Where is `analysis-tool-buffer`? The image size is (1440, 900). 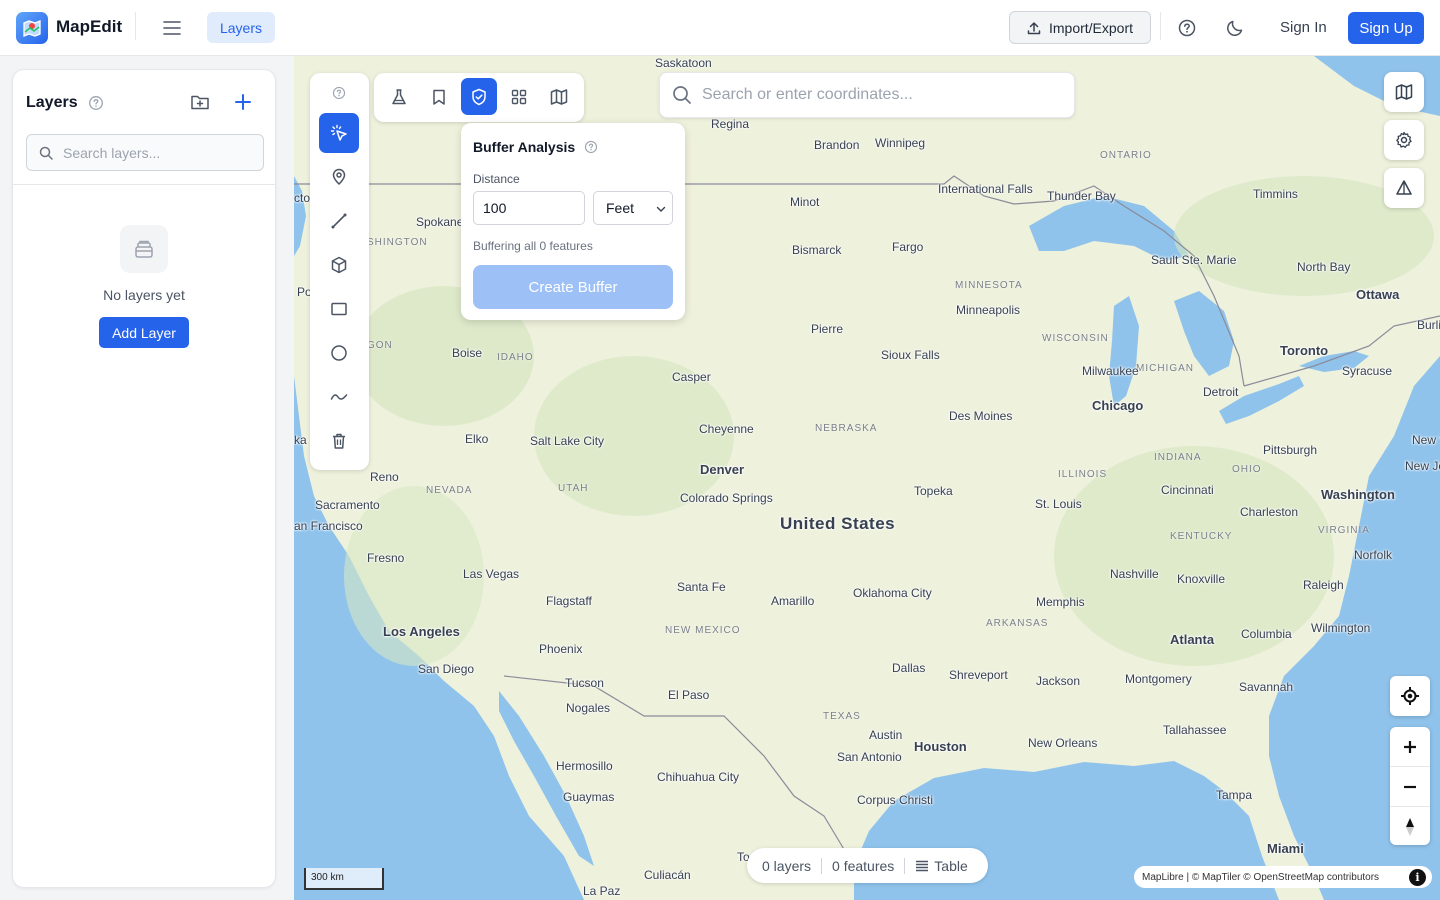
analysis-tool-buffer is located at coordinates (479, 96).